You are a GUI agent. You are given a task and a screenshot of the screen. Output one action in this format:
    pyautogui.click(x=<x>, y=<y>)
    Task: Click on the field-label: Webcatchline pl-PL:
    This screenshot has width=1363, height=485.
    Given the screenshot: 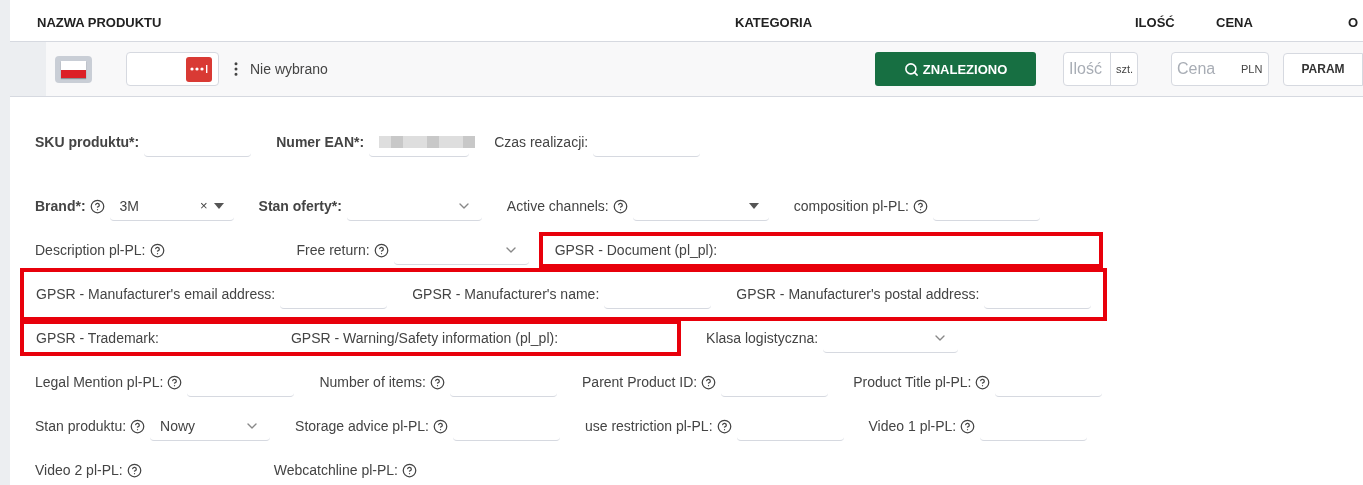 What is the action you would take?
    pyautogui.click(x=335, y=470)
    